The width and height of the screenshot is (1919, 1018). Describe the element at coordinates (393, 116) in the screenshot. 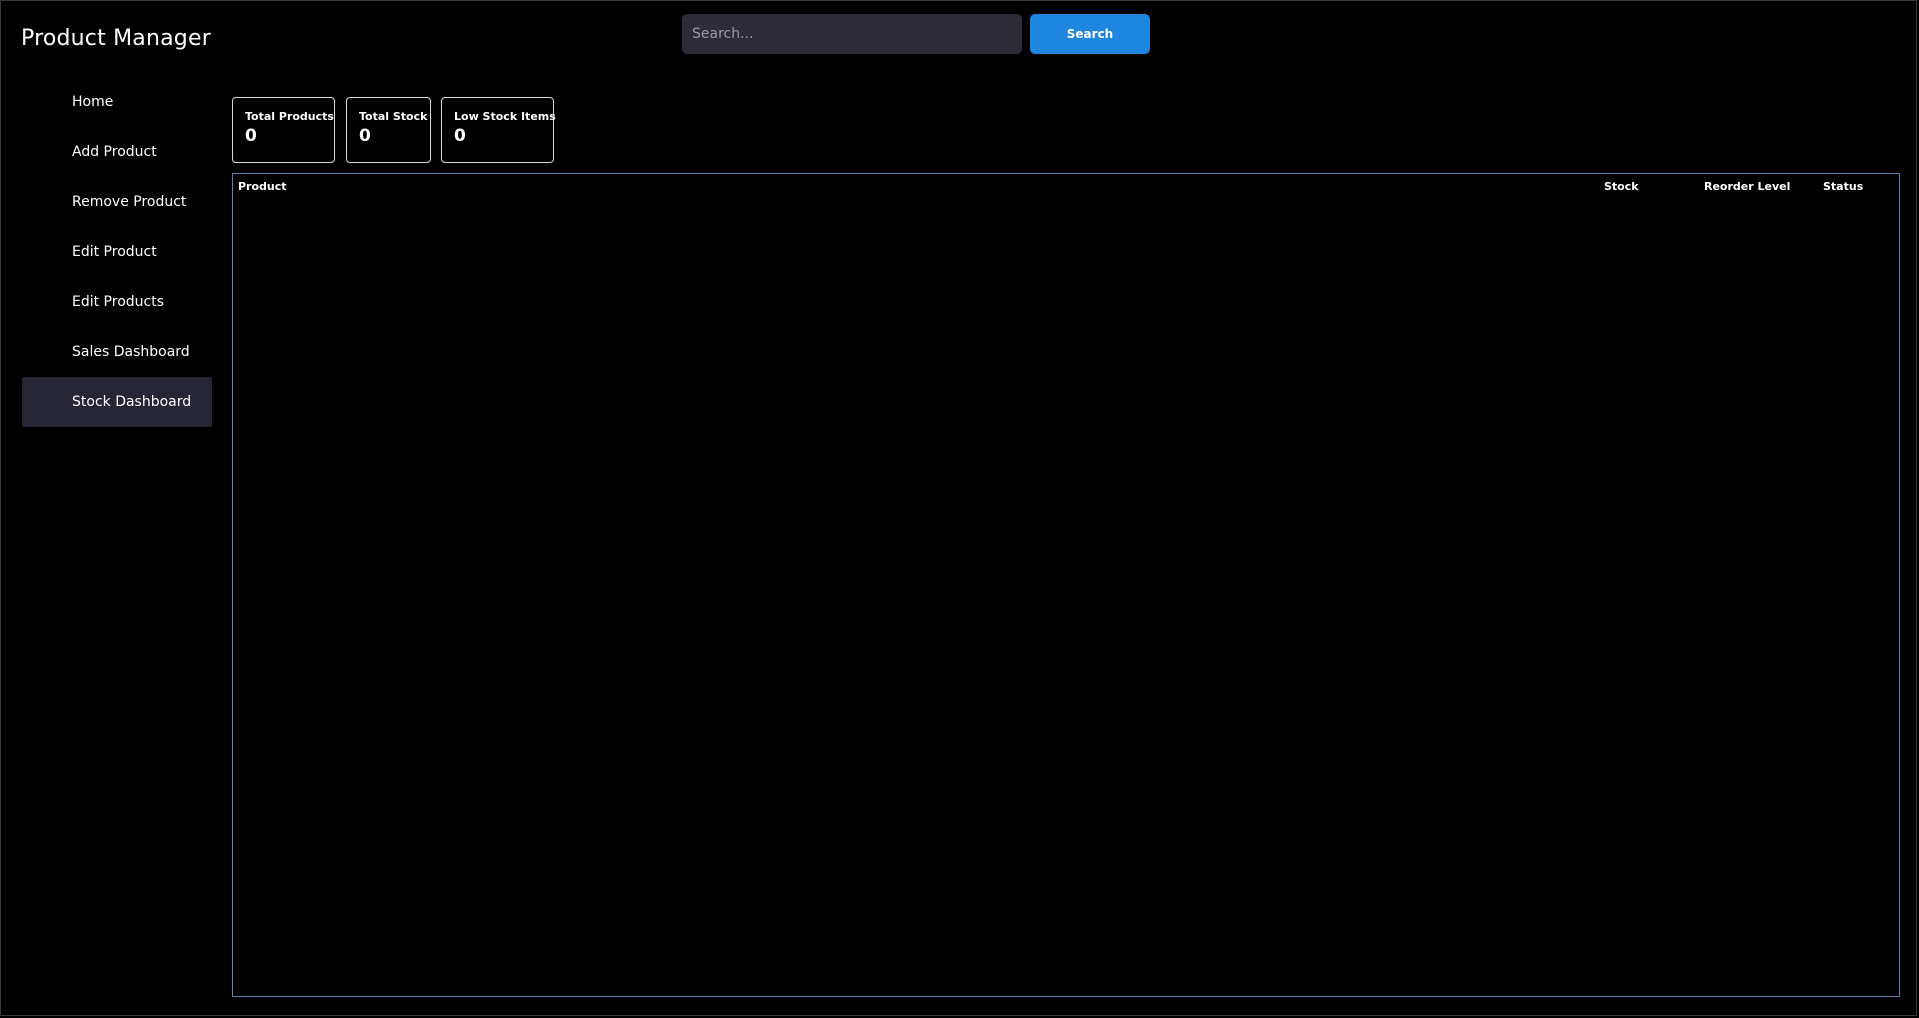

I see `stat-label: Total Stock` at that location.